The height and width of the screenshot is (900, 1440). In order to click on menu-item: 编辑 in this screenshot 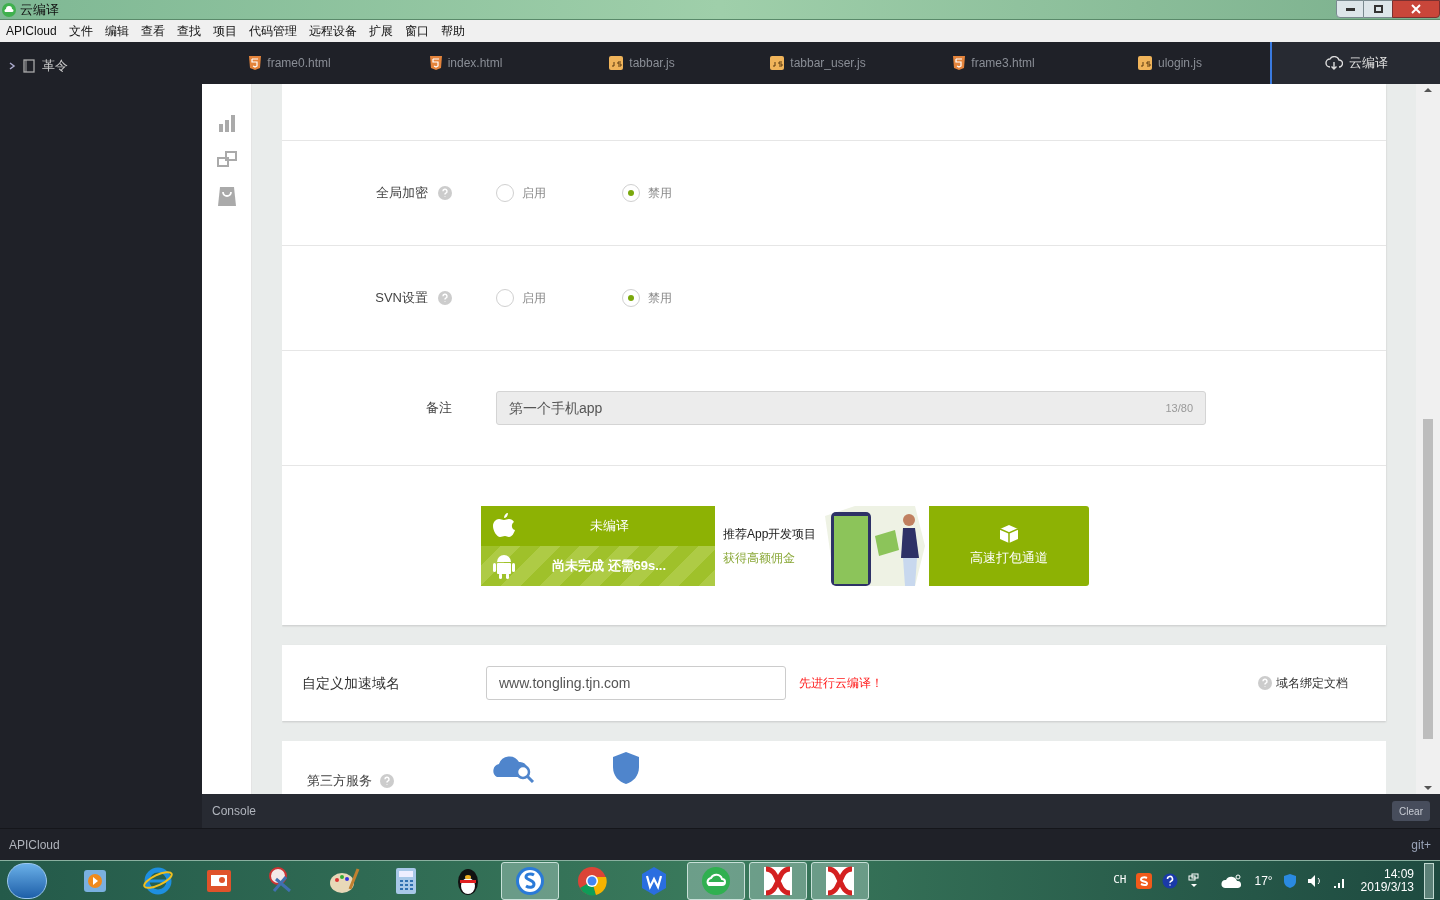, I will do `click(116, 31)`.